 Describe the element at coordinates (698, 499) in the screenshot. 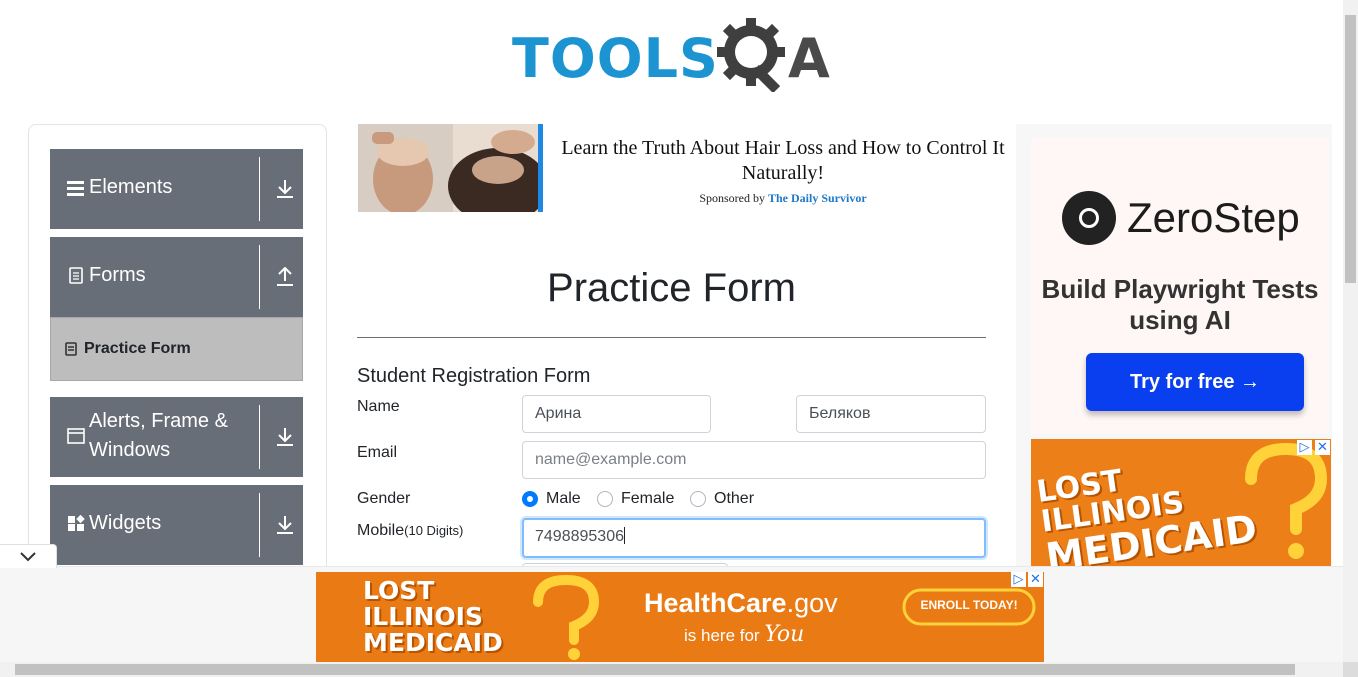

I see `gender-other-radio` at that location.